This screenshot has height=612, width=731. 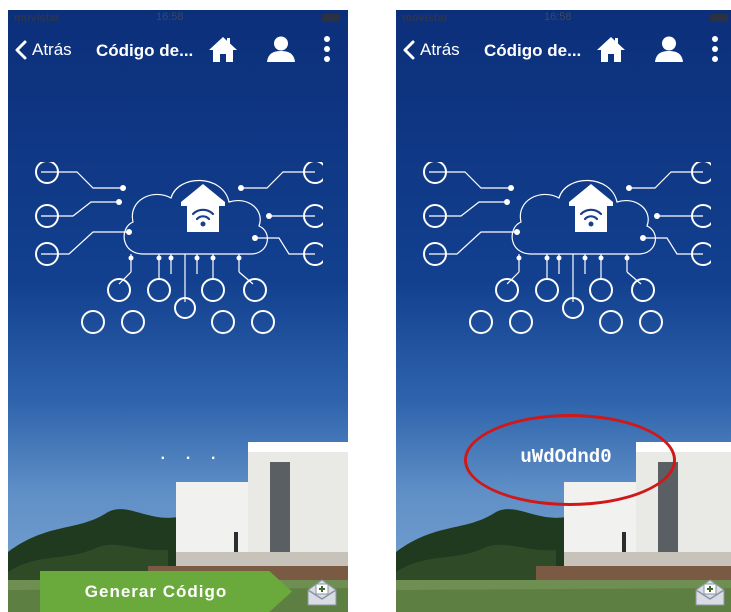 What do you see at coordinates (190, 455) in the screenshot?
I see `loading-indicator: . . .` at bounding box center [190, 455].